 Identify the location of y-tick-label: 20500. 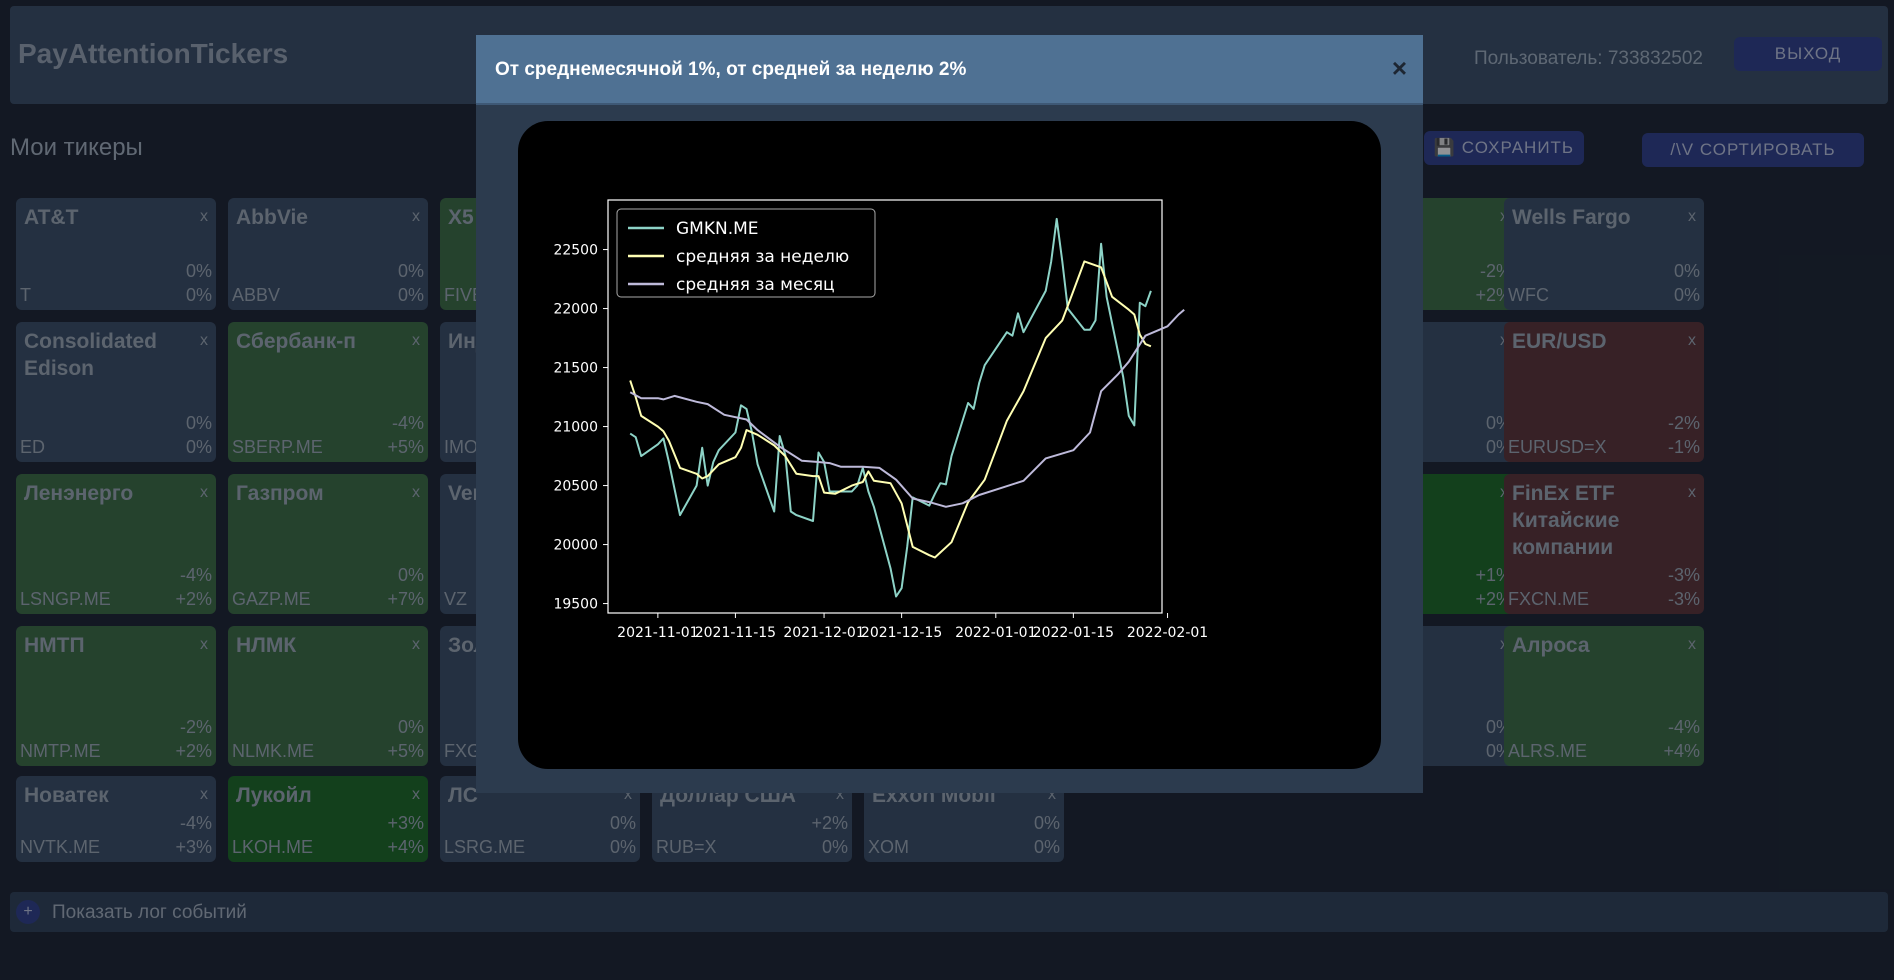
(575, 487).